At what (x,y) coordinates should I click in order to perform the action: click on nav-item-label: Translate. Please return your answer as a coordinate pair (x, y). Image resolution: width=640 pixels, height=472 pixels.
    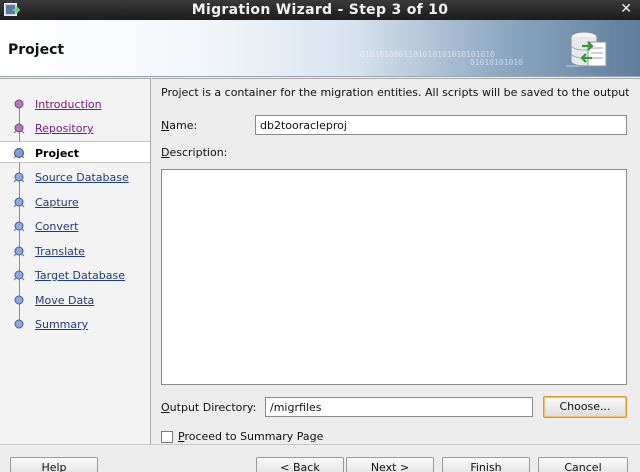
    Looking at the image, I should click on (60, 251).